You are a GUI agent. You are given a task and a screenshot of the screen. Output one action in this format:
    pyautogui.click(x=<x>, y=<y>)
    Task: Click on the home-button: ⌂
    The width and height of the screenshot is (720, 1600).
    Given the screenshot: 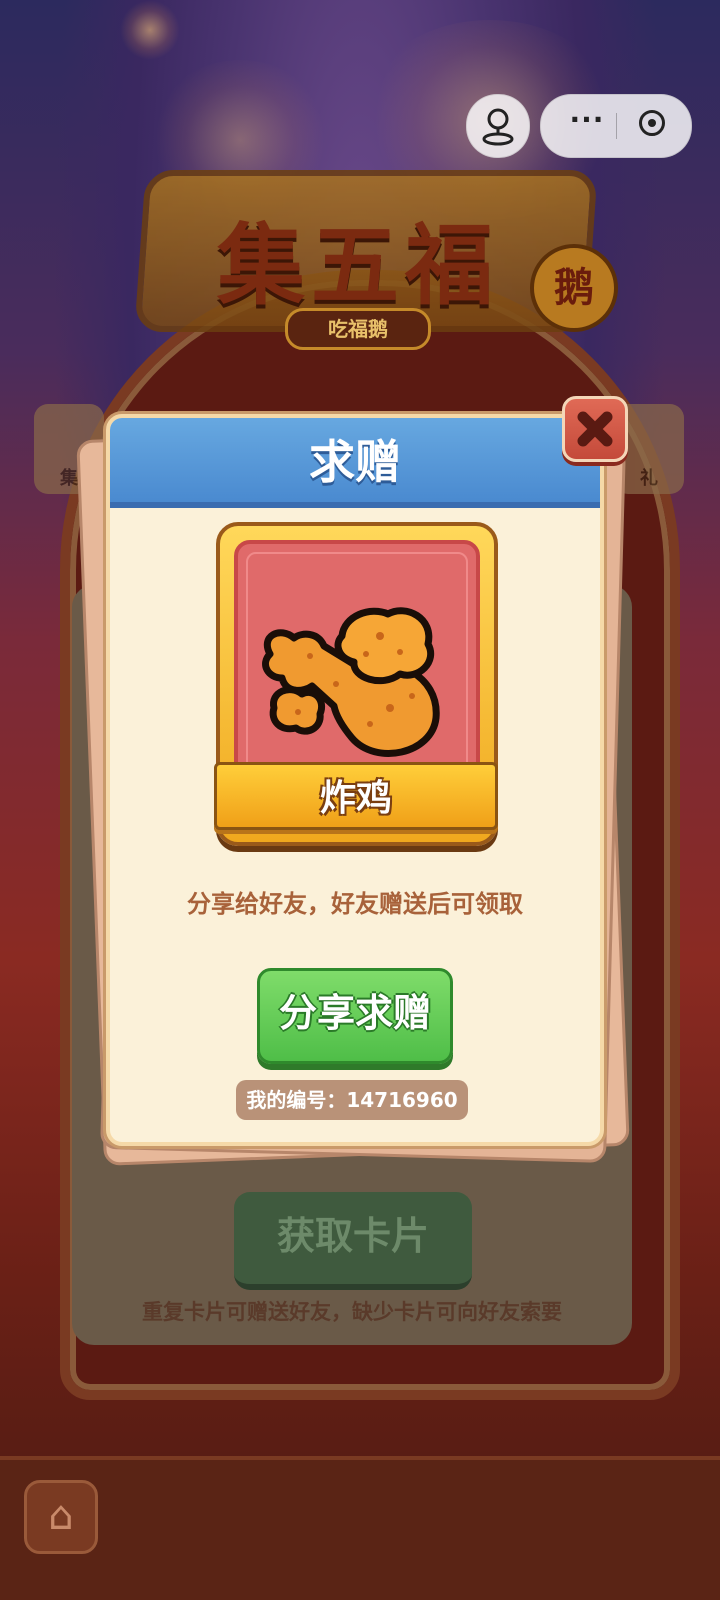 What is the action you would take?
    pyautogui.click(x=61, y=1517)
    